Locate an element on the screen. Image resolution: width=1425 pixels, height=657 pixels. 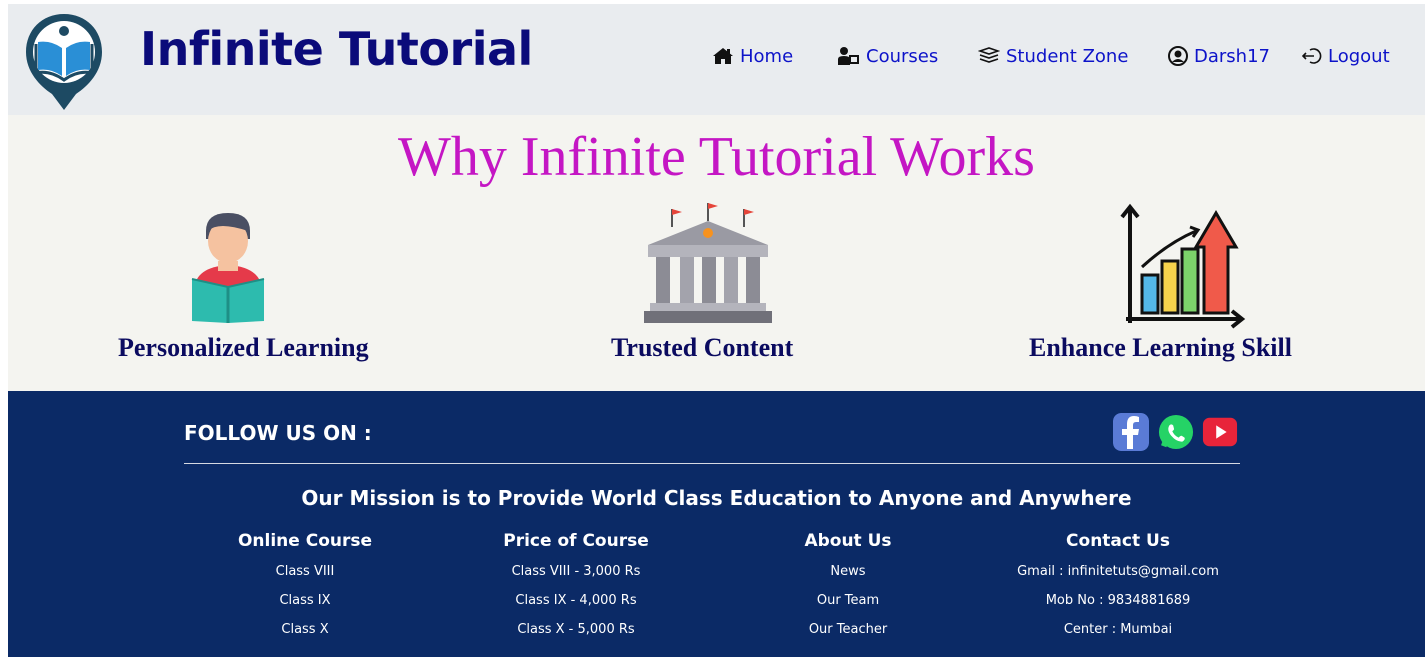
growth-chart-icon is located at coordinates (1183, 266).